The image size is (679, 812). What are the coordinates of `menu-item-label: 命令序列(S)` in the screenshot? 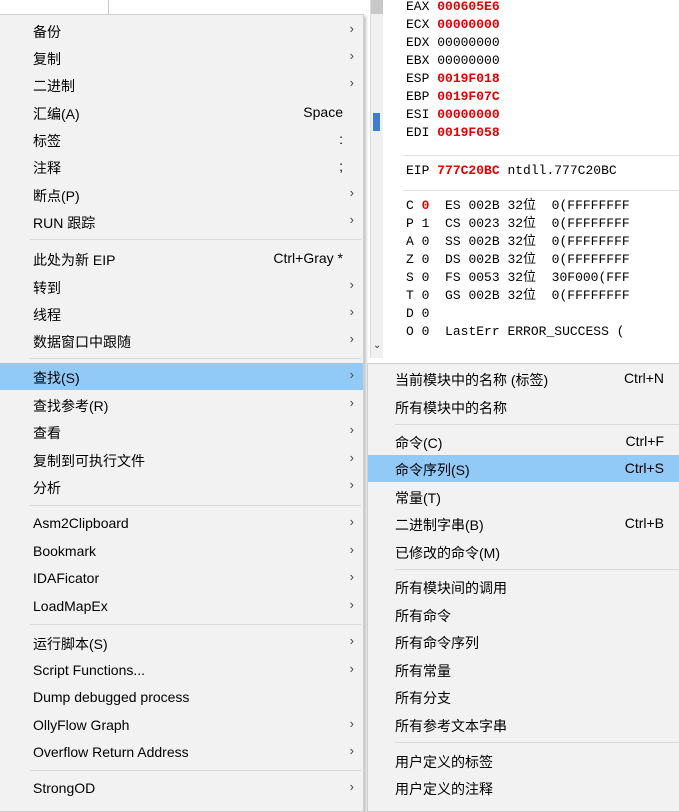 It's located at (432, 470).